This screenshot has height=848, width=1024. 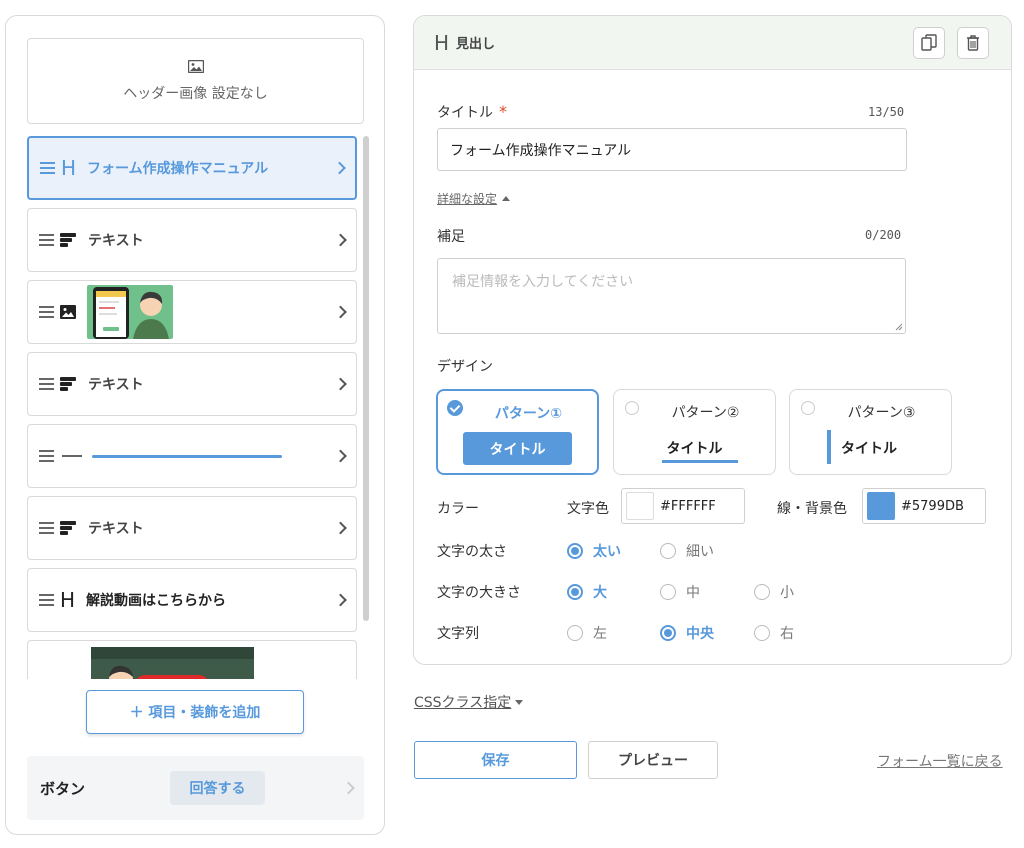 I want to click on delete-button, so click(x=973, y=43).